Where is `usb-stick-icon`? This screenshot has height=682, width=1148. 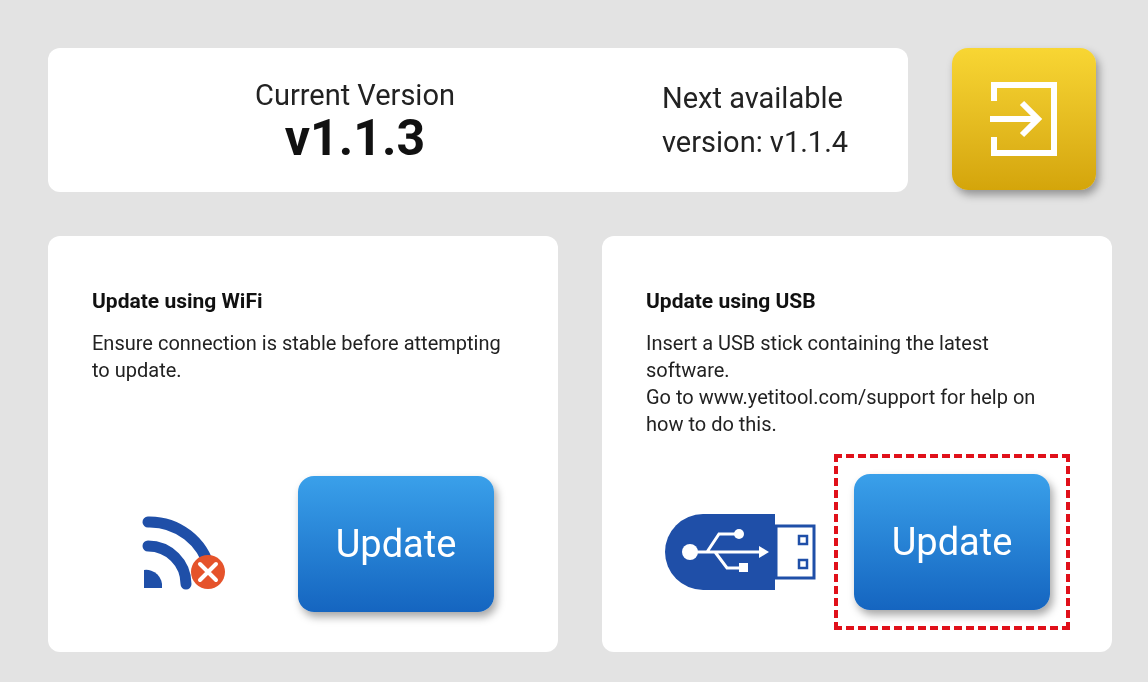 usb-stick-icon is located at coordinates (740, 552).